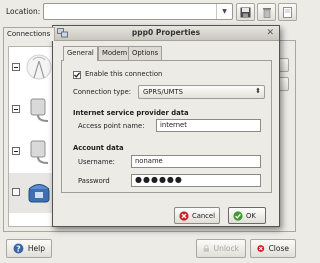  I want to click on help-button: ? Help, so click(29, 248).